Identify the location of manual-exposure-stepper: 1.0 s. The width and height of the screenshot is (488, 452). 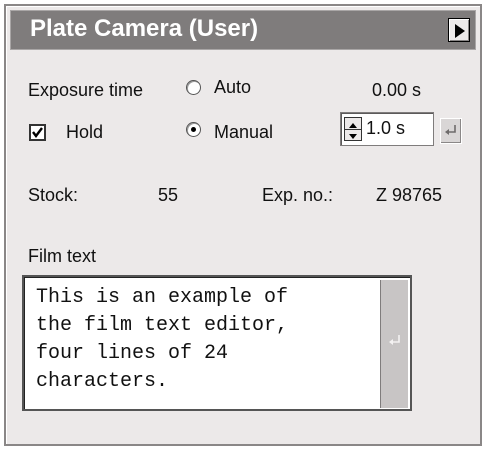
(387, 129).